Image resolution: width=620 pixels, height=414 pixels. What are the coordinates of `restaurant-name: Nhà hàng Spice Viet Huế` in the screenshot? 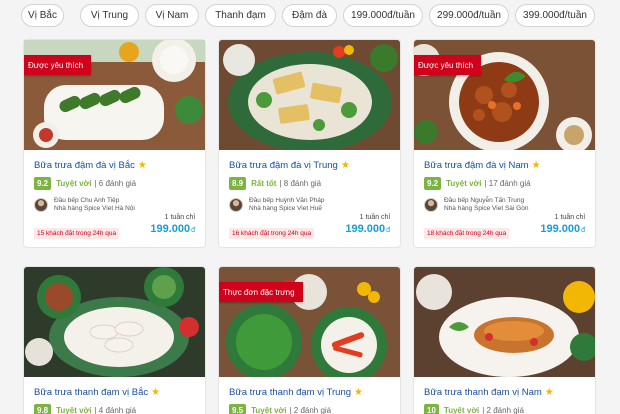 It's located at (285, 208).